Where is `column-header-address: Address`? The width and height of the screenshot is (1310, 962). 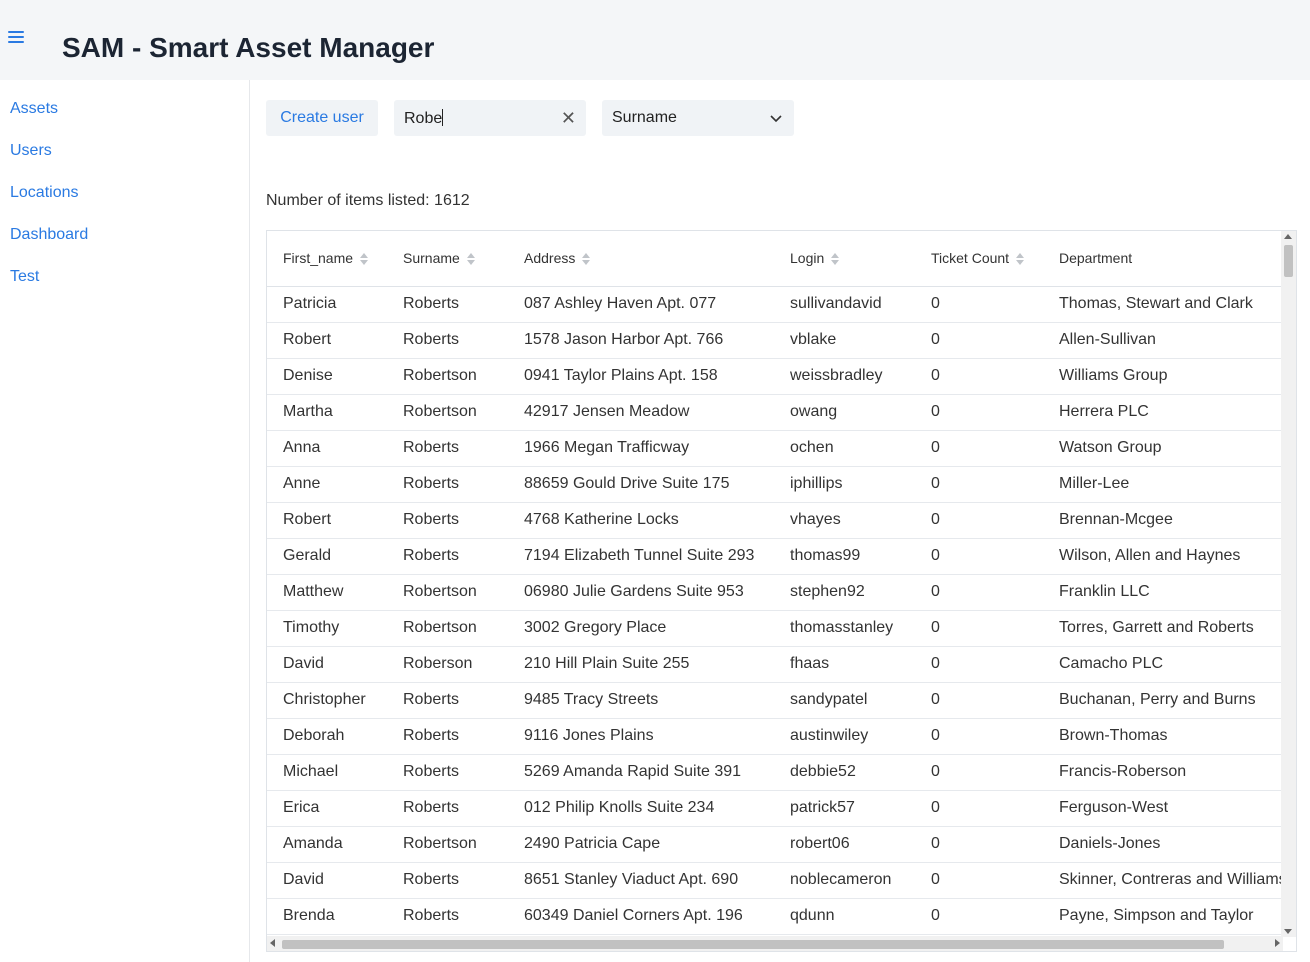 column-header-address: Address is located at coordinates (557, 258).